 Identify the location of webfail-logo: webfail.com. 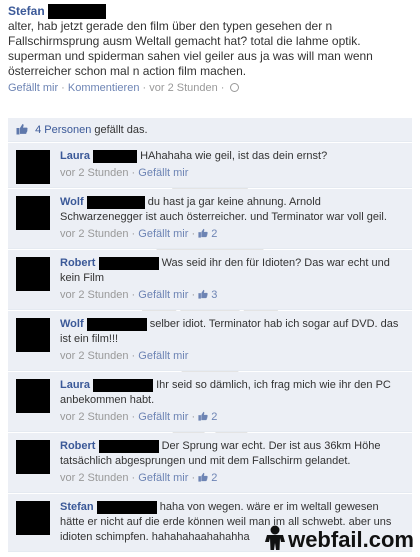
(339, 539).